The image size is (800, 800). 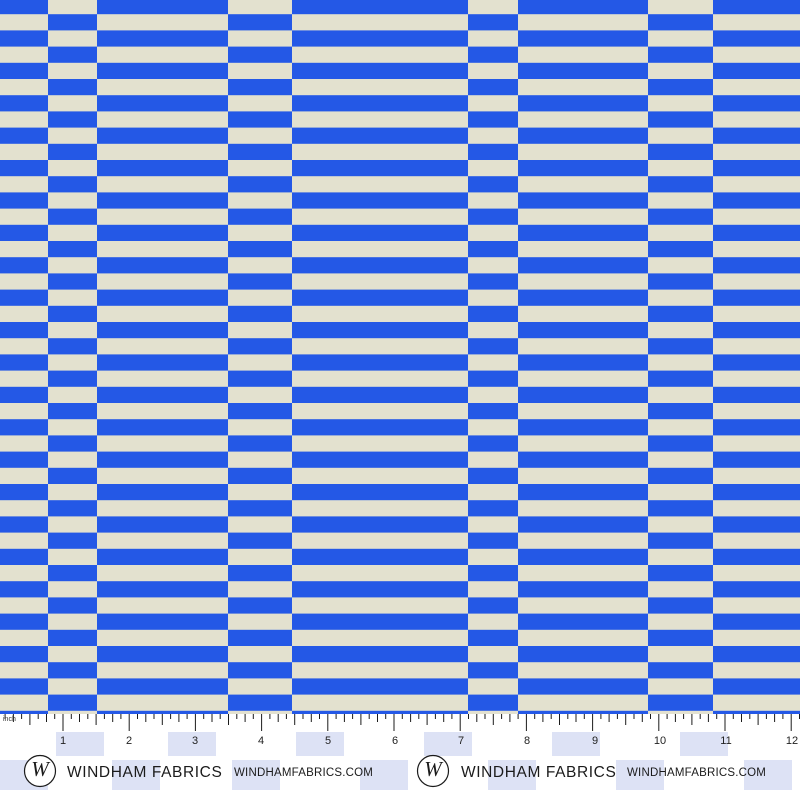 I want to click on website-url: WINDHAMFABRICS.COM, so click(x=697, y=773).